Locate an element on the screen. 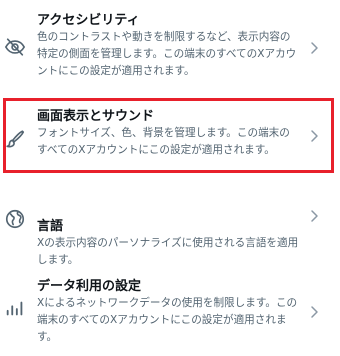 This screenshot has width=340, height=356. globe-icon is located at coordinates (15, 219).